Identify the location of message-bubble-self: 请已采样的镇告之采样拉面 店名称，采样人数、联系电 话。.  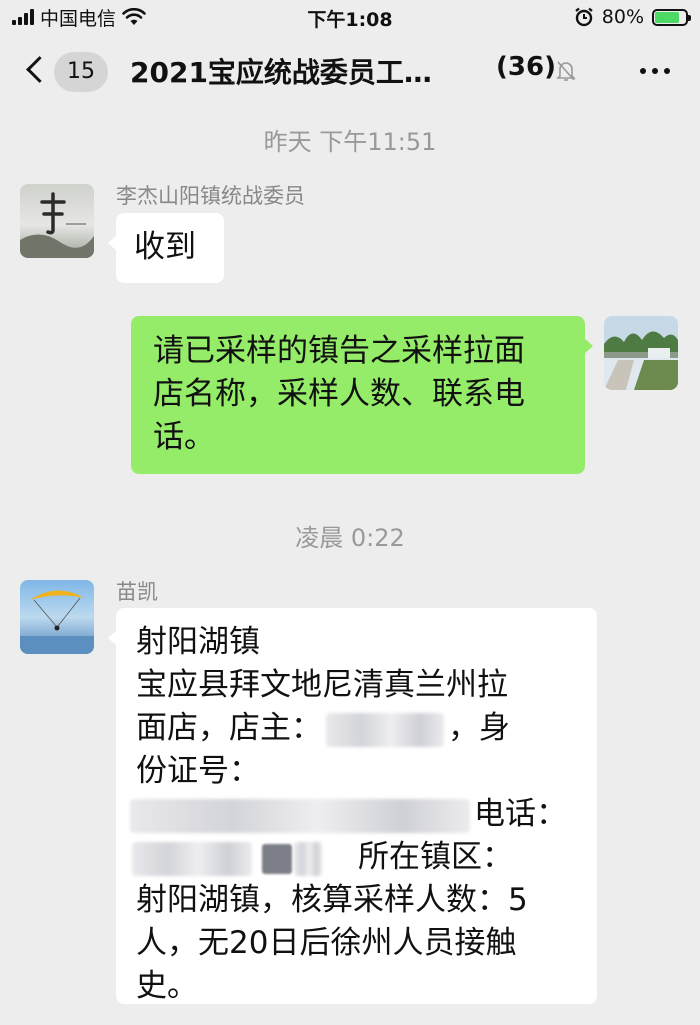
(362, 395).